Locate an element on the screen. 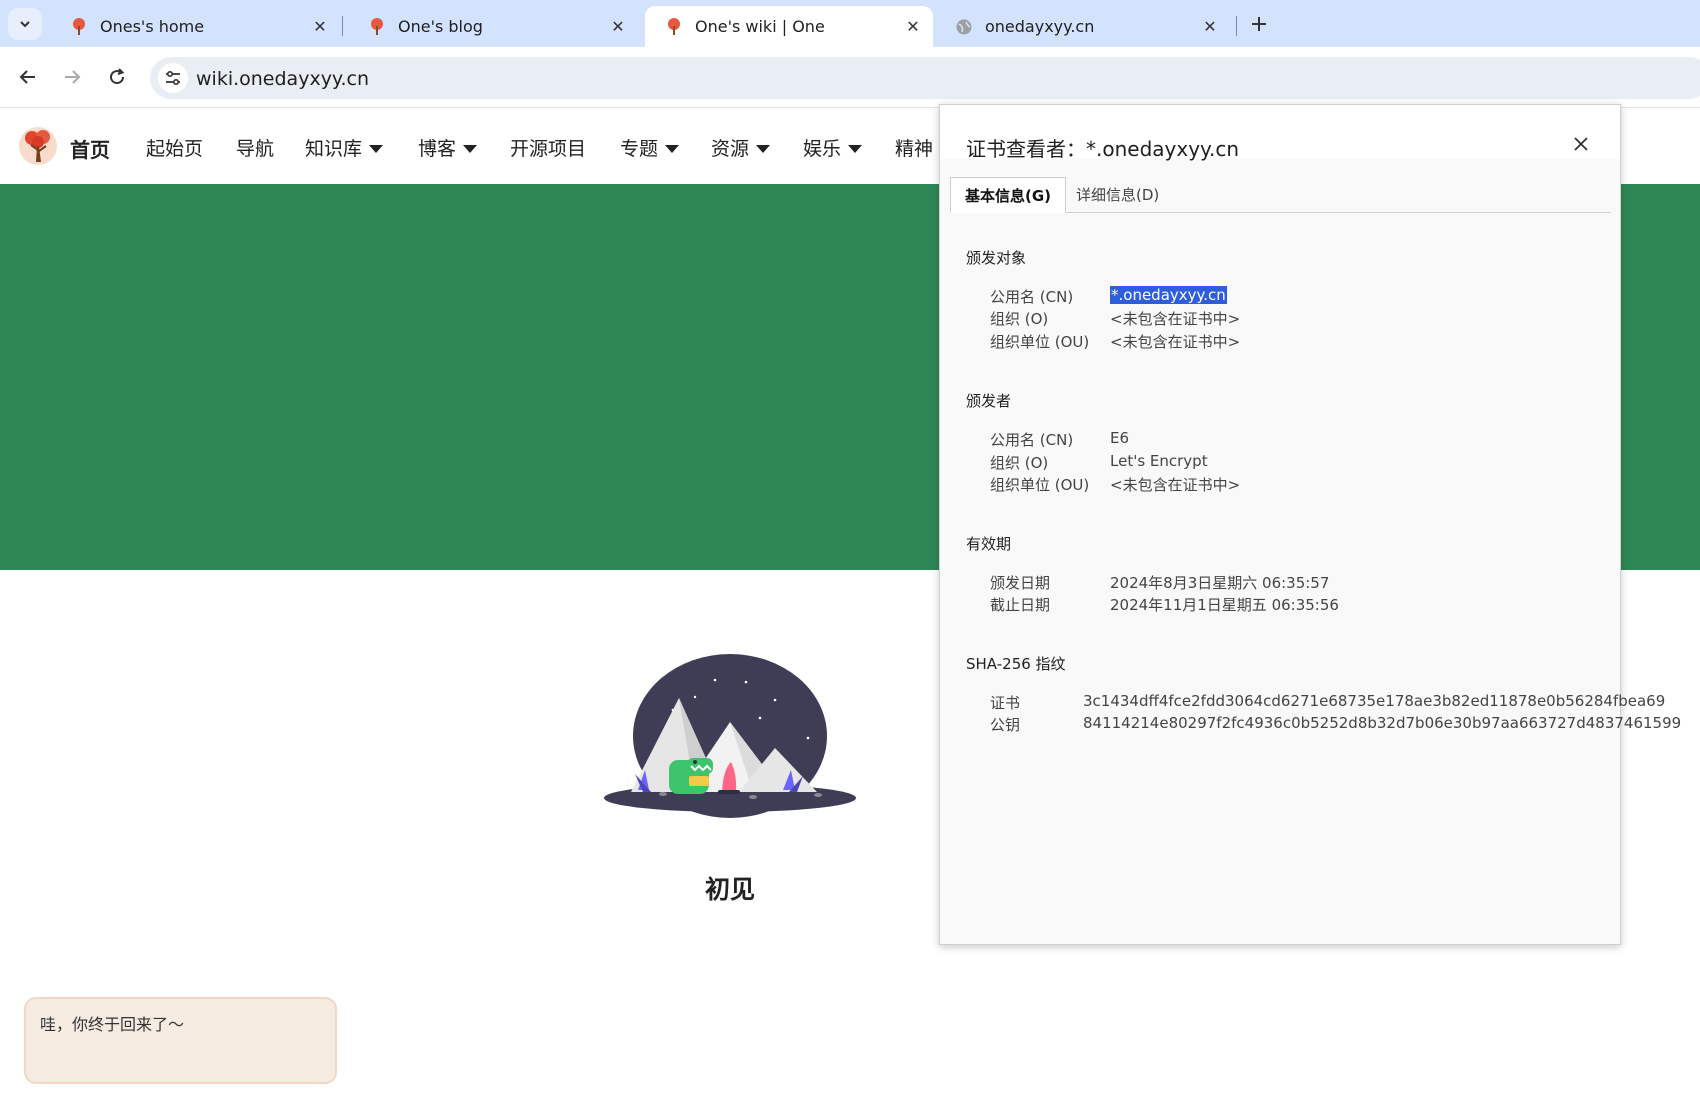  reload-button is located at coordinates (117, 77).